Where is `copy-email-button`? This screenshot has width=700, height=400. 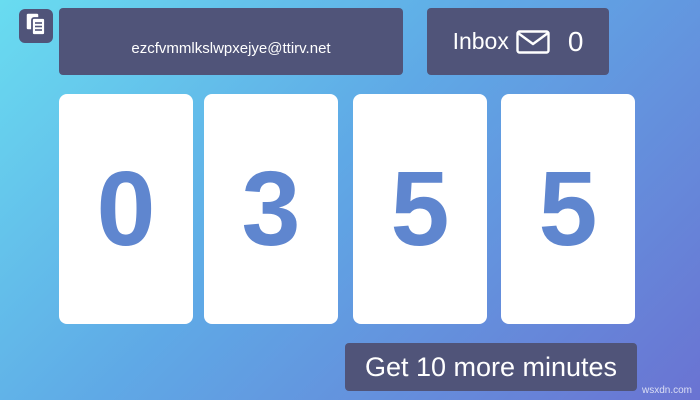 copy-email-button is located at coordinates (36, 26).